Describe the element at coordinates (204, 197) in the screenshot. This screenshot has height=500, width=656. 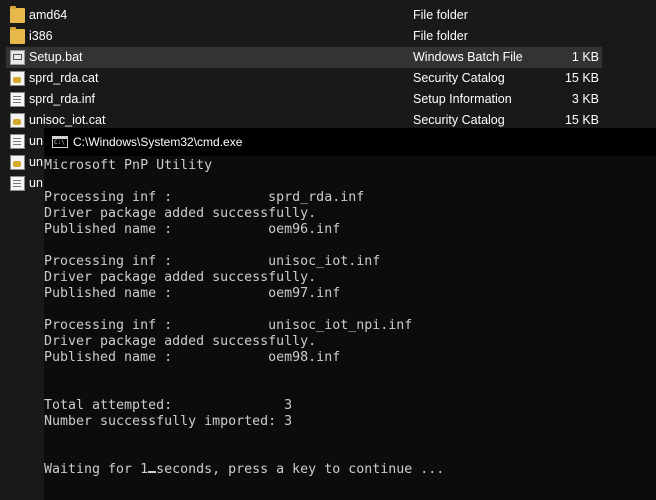
I see `console-line: Processing inf : sprd_rda.inf` at that location.